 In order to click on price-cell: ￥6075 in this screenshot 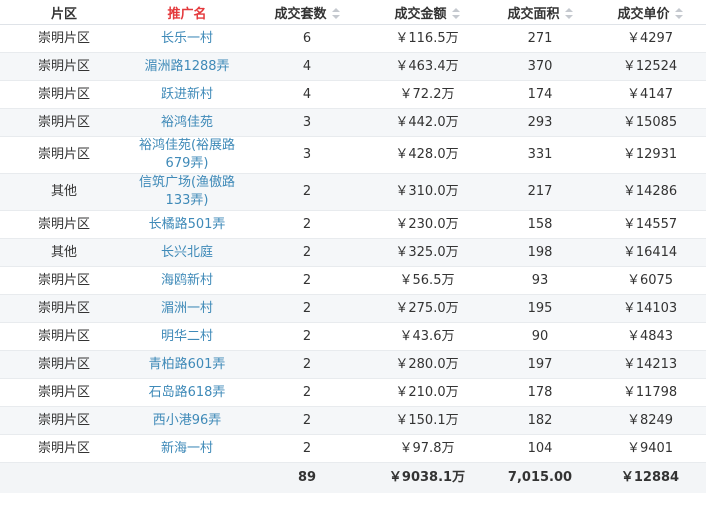, I will do `click(650, 280)`.